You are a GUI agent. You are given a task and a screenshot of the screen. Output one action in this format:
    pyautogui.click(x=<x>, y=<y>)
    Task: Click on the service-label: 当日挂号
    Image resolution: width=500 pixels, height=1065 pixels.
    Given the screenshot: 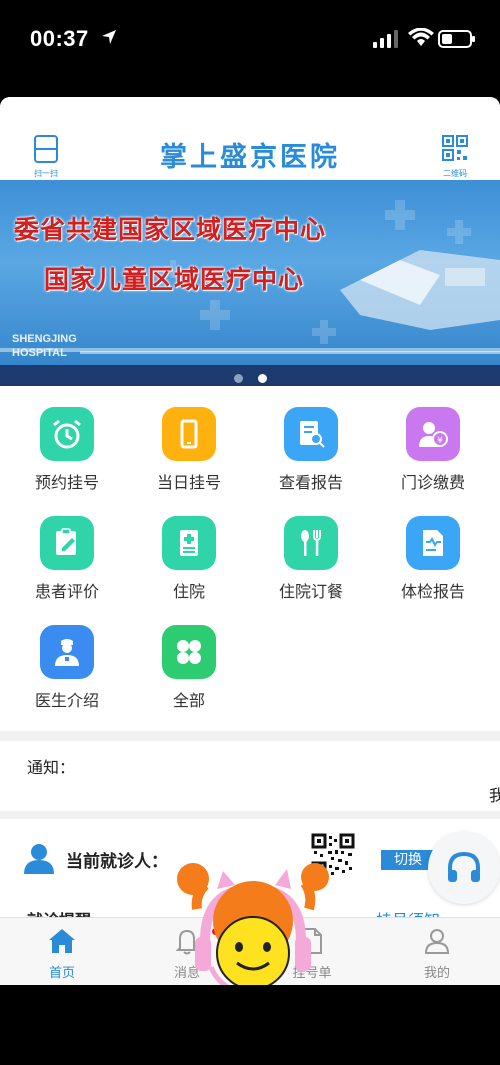 What is the action you would take?
    pyautogui.click(x=188, y=482)
    